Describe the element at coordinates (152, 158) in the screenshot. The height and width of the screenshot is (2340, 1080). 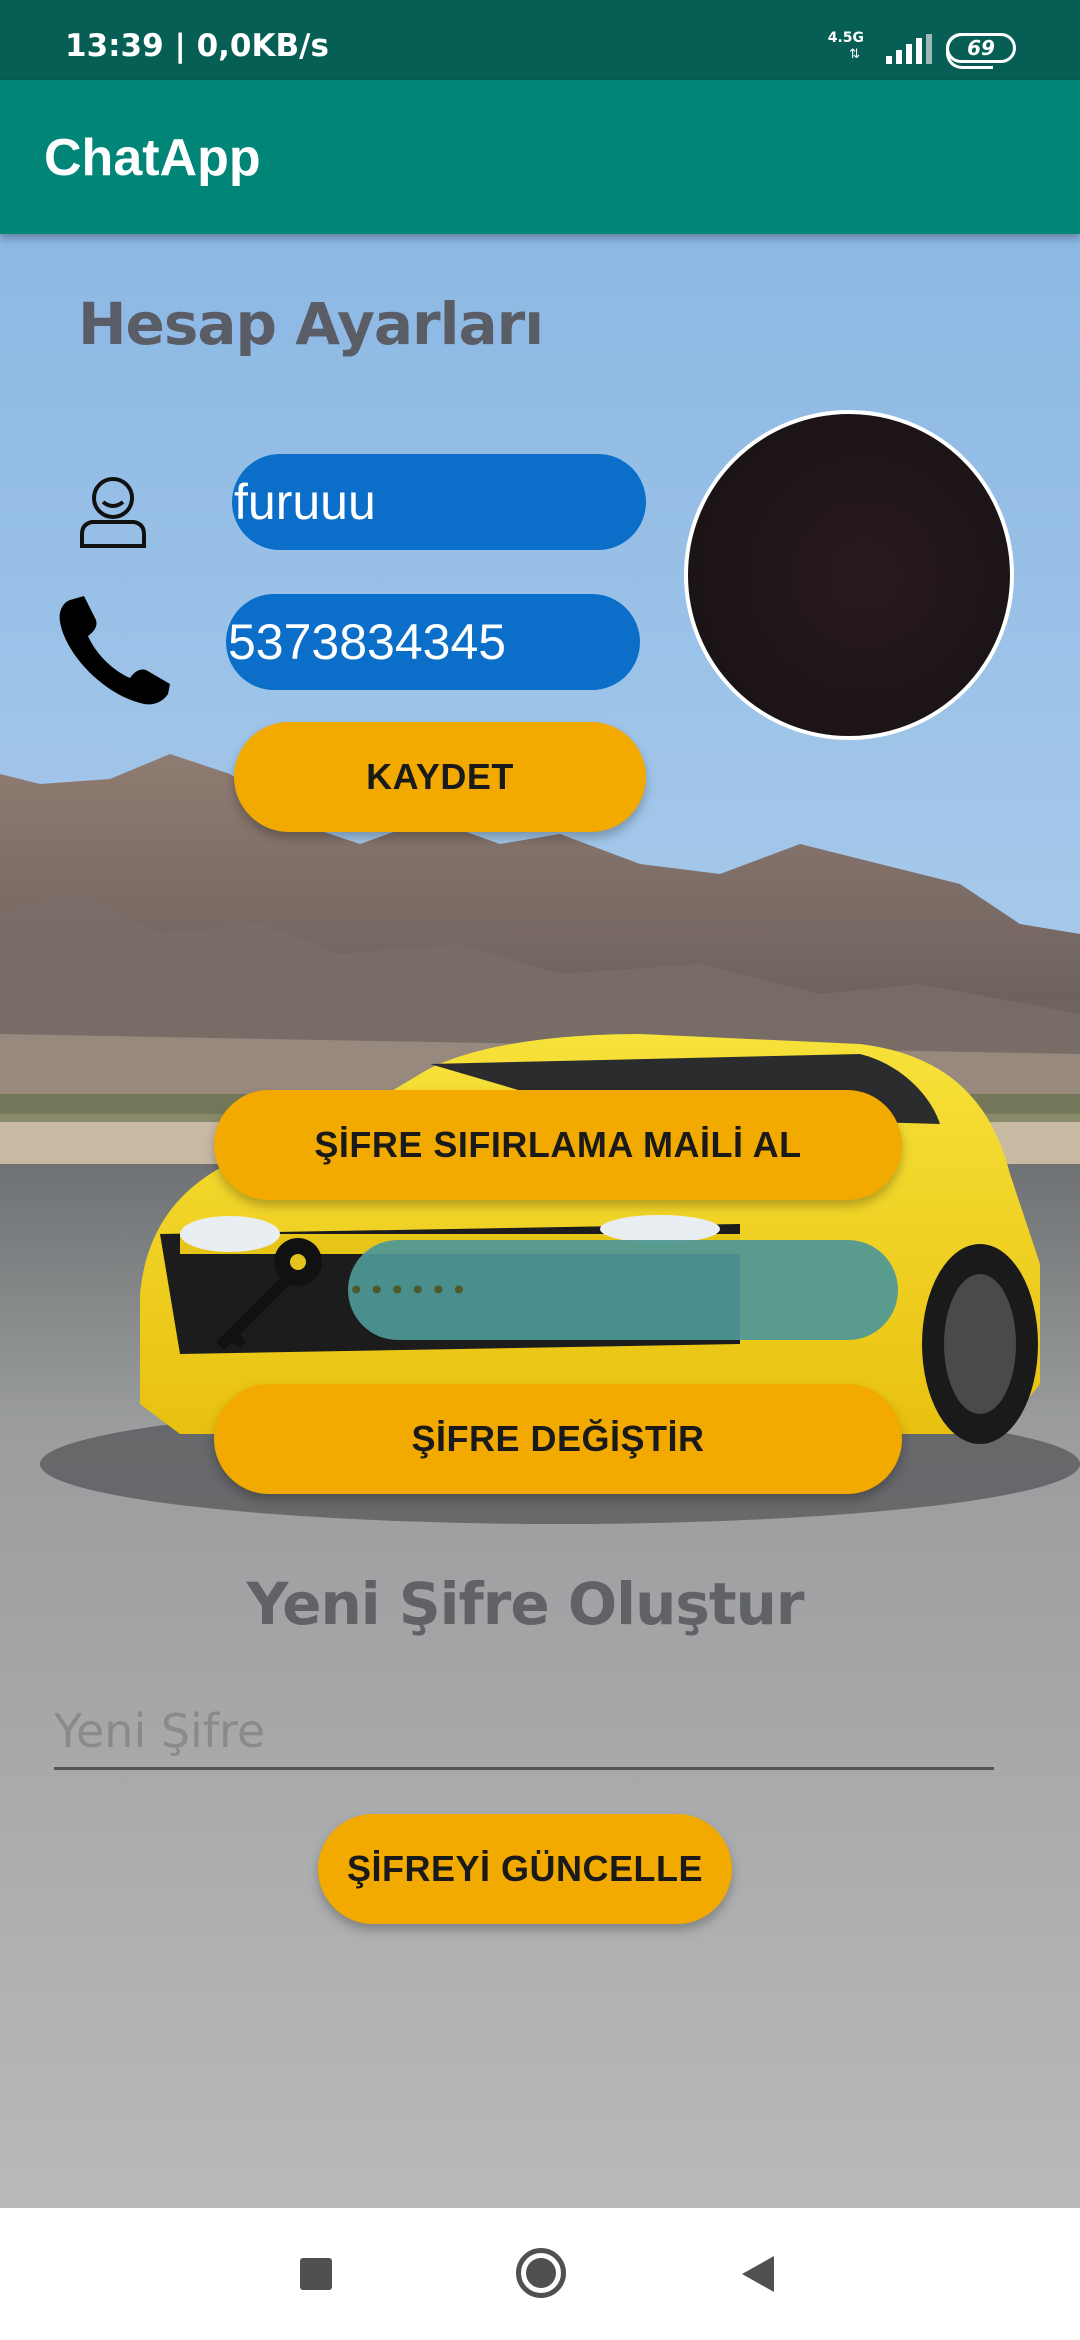
I see `app-title: ChatApp` at that location.